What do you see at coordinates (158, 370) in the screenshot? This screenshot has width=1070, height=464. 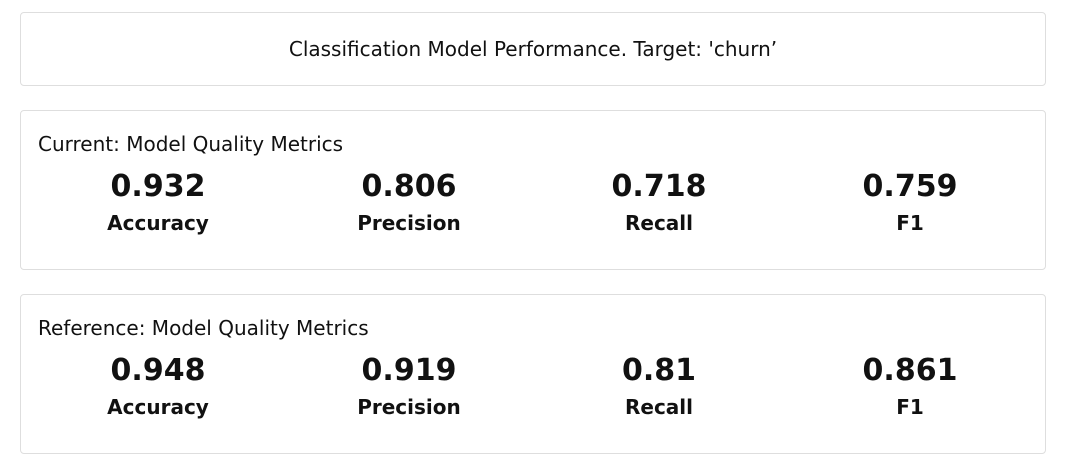 I see `metric-value: 0.948` at bounding box center [158, 370].